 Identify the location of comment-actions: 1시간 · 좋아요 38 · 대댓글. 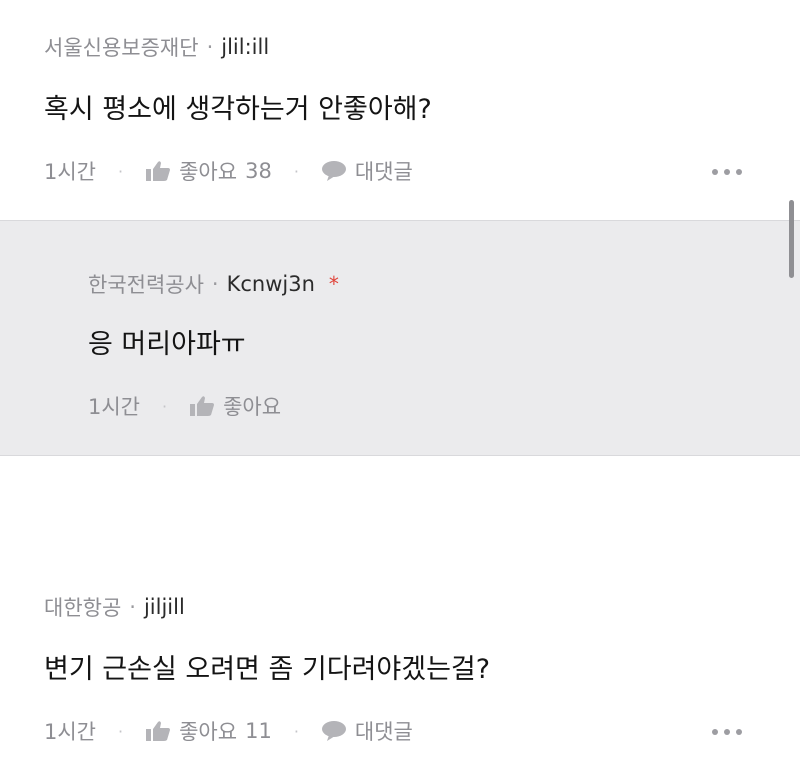
(228, 171).